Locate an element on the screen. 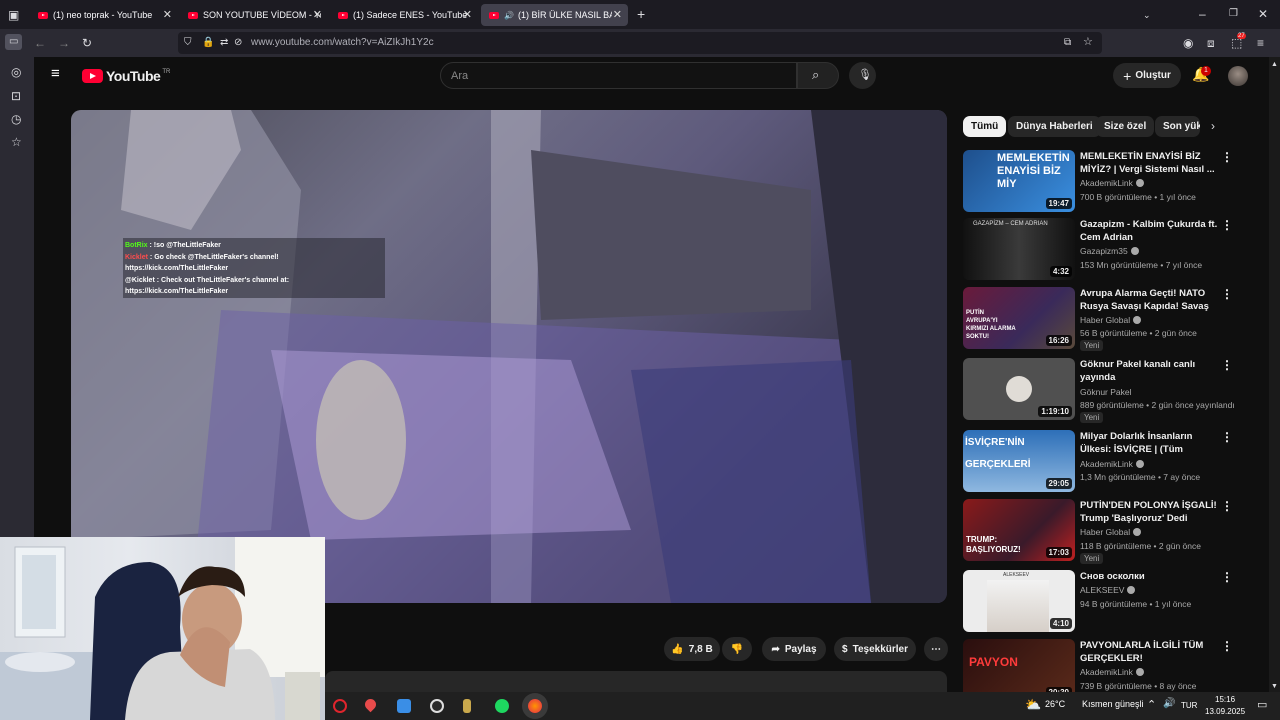  video-thumbnail: ALEKSEEV 4:10 is located at coordinates (1019, 601).